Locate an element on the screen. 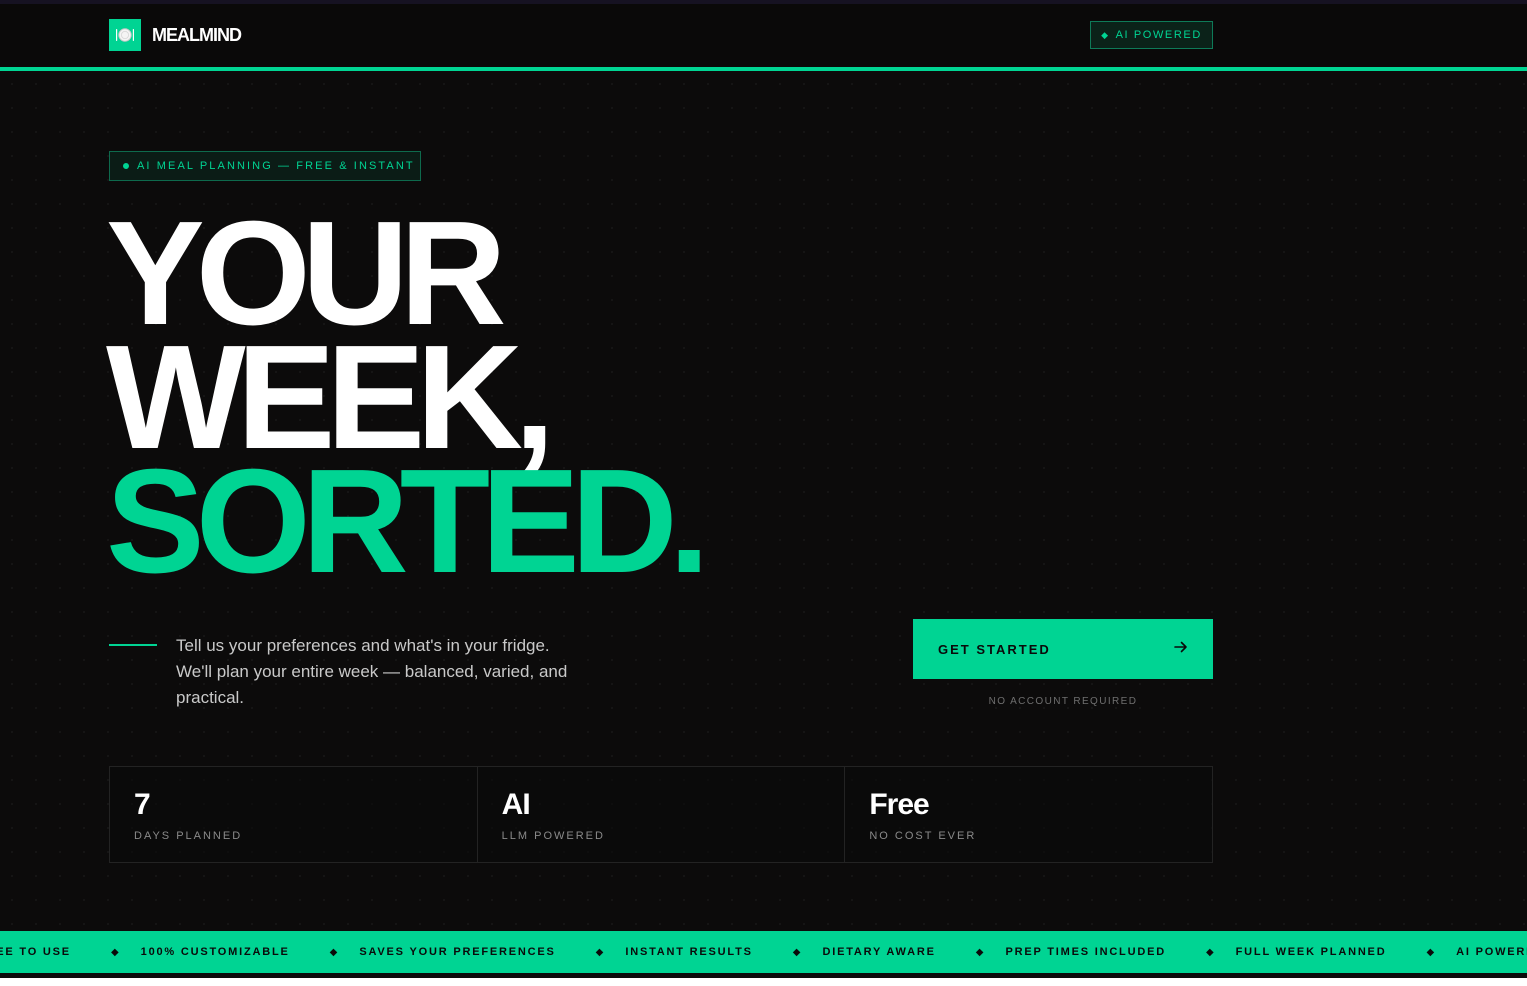 The image size is (1527, 986). stat-label: NO COST EVER is located at coordinates (923, 836).